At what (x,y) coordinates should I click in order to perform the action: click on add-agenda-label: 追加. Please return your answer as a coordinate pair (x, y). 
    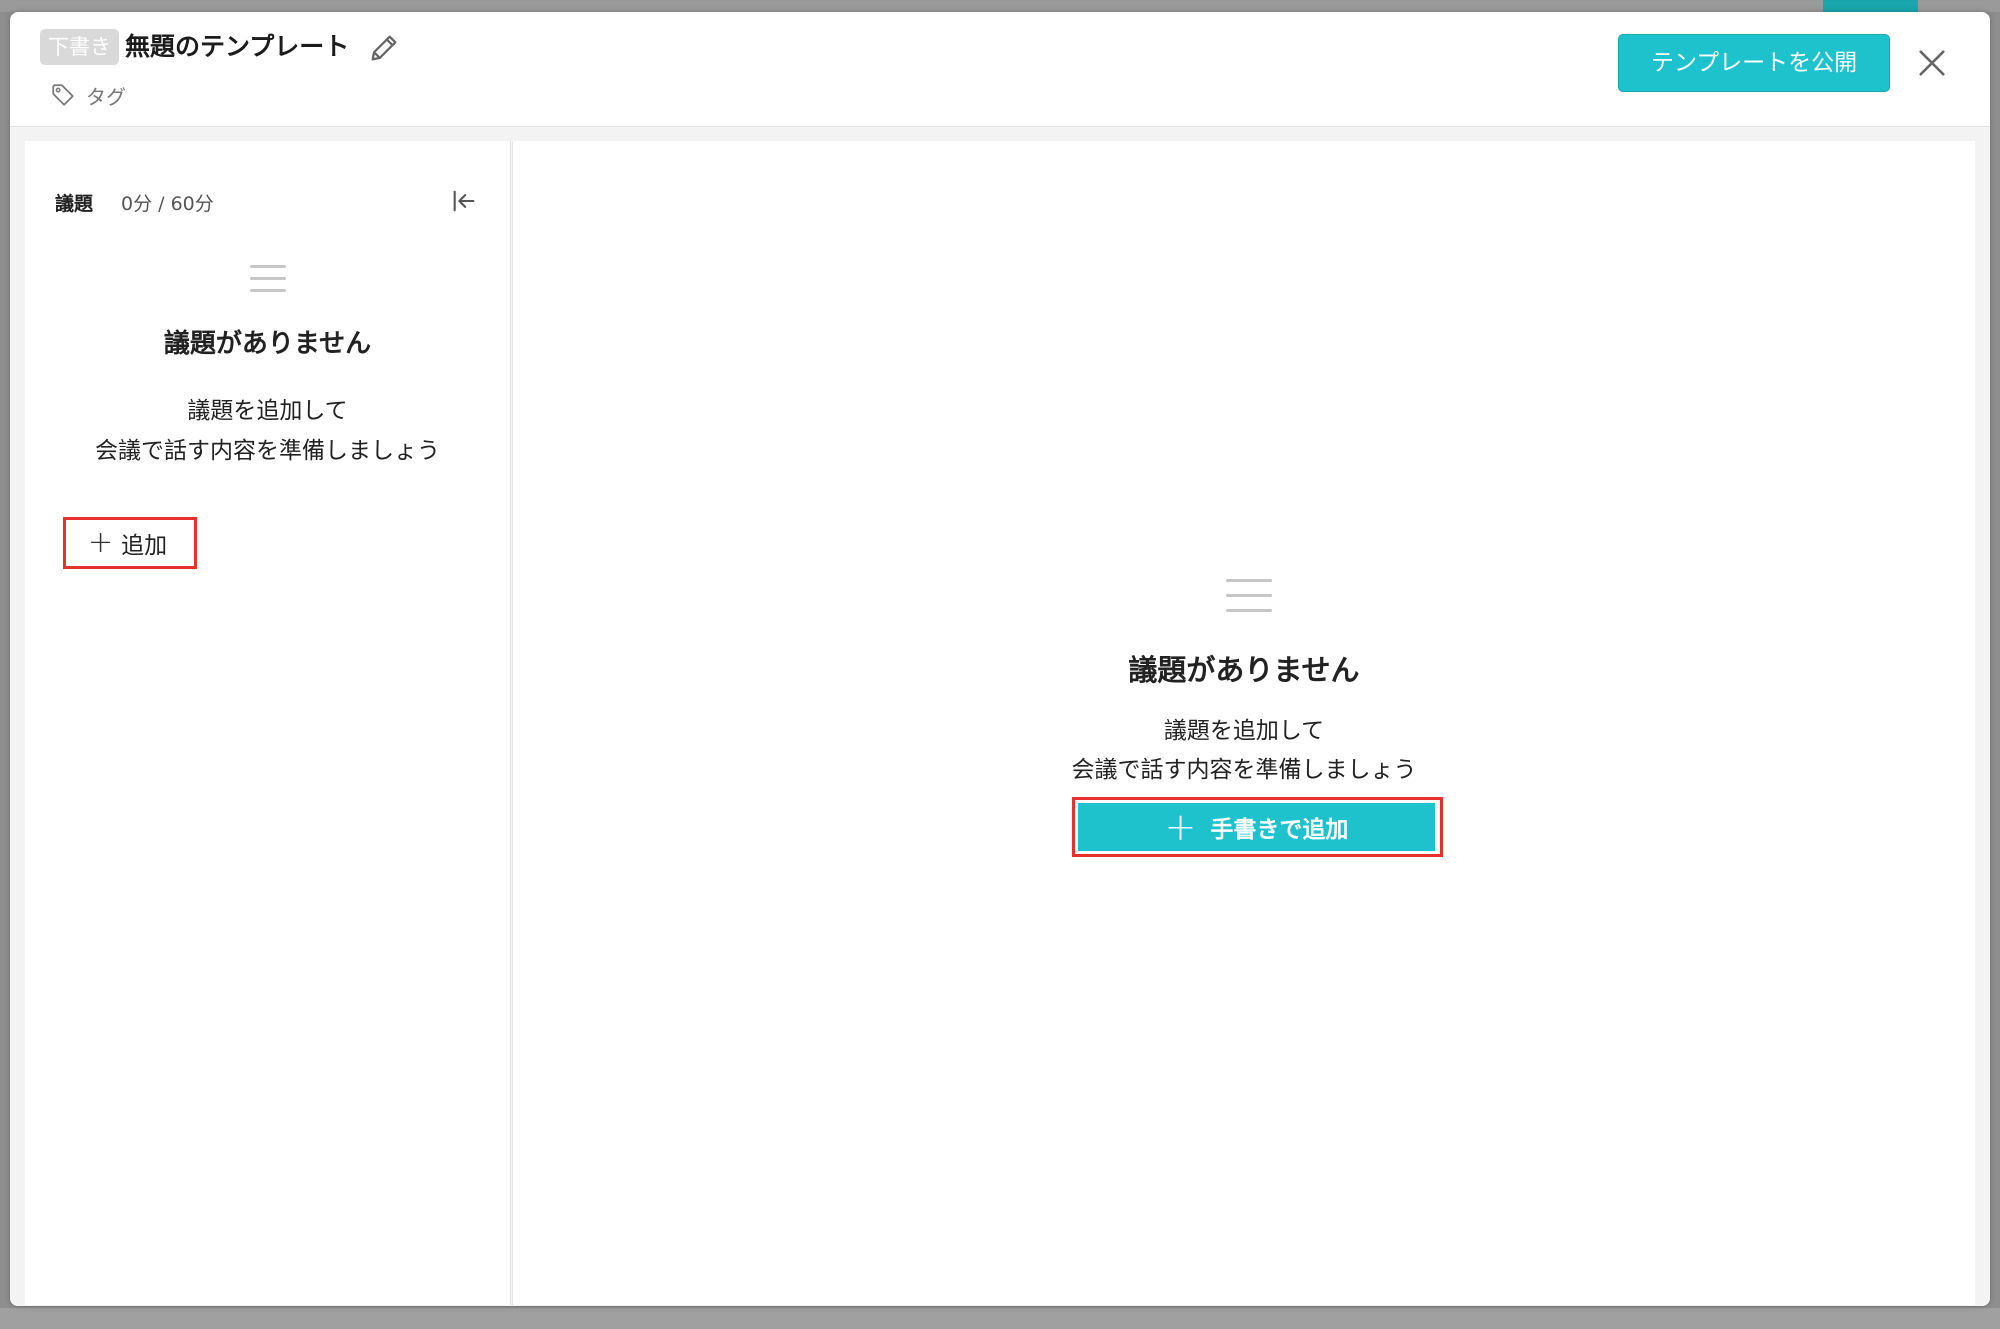
    Looking at the image, I should click on (144, 546).